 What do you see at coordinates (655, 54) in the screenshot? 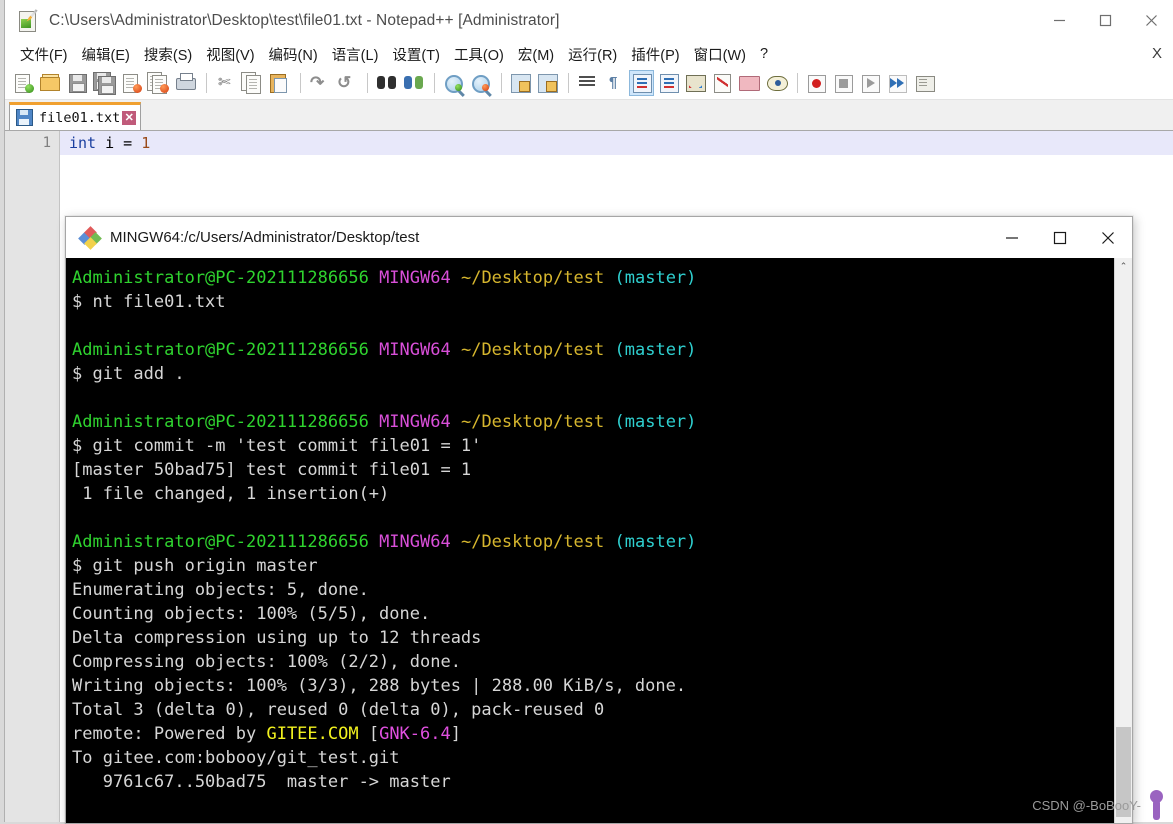
I see `menu-item-plugins: 插件(P)` at bounding box center [655, 54].